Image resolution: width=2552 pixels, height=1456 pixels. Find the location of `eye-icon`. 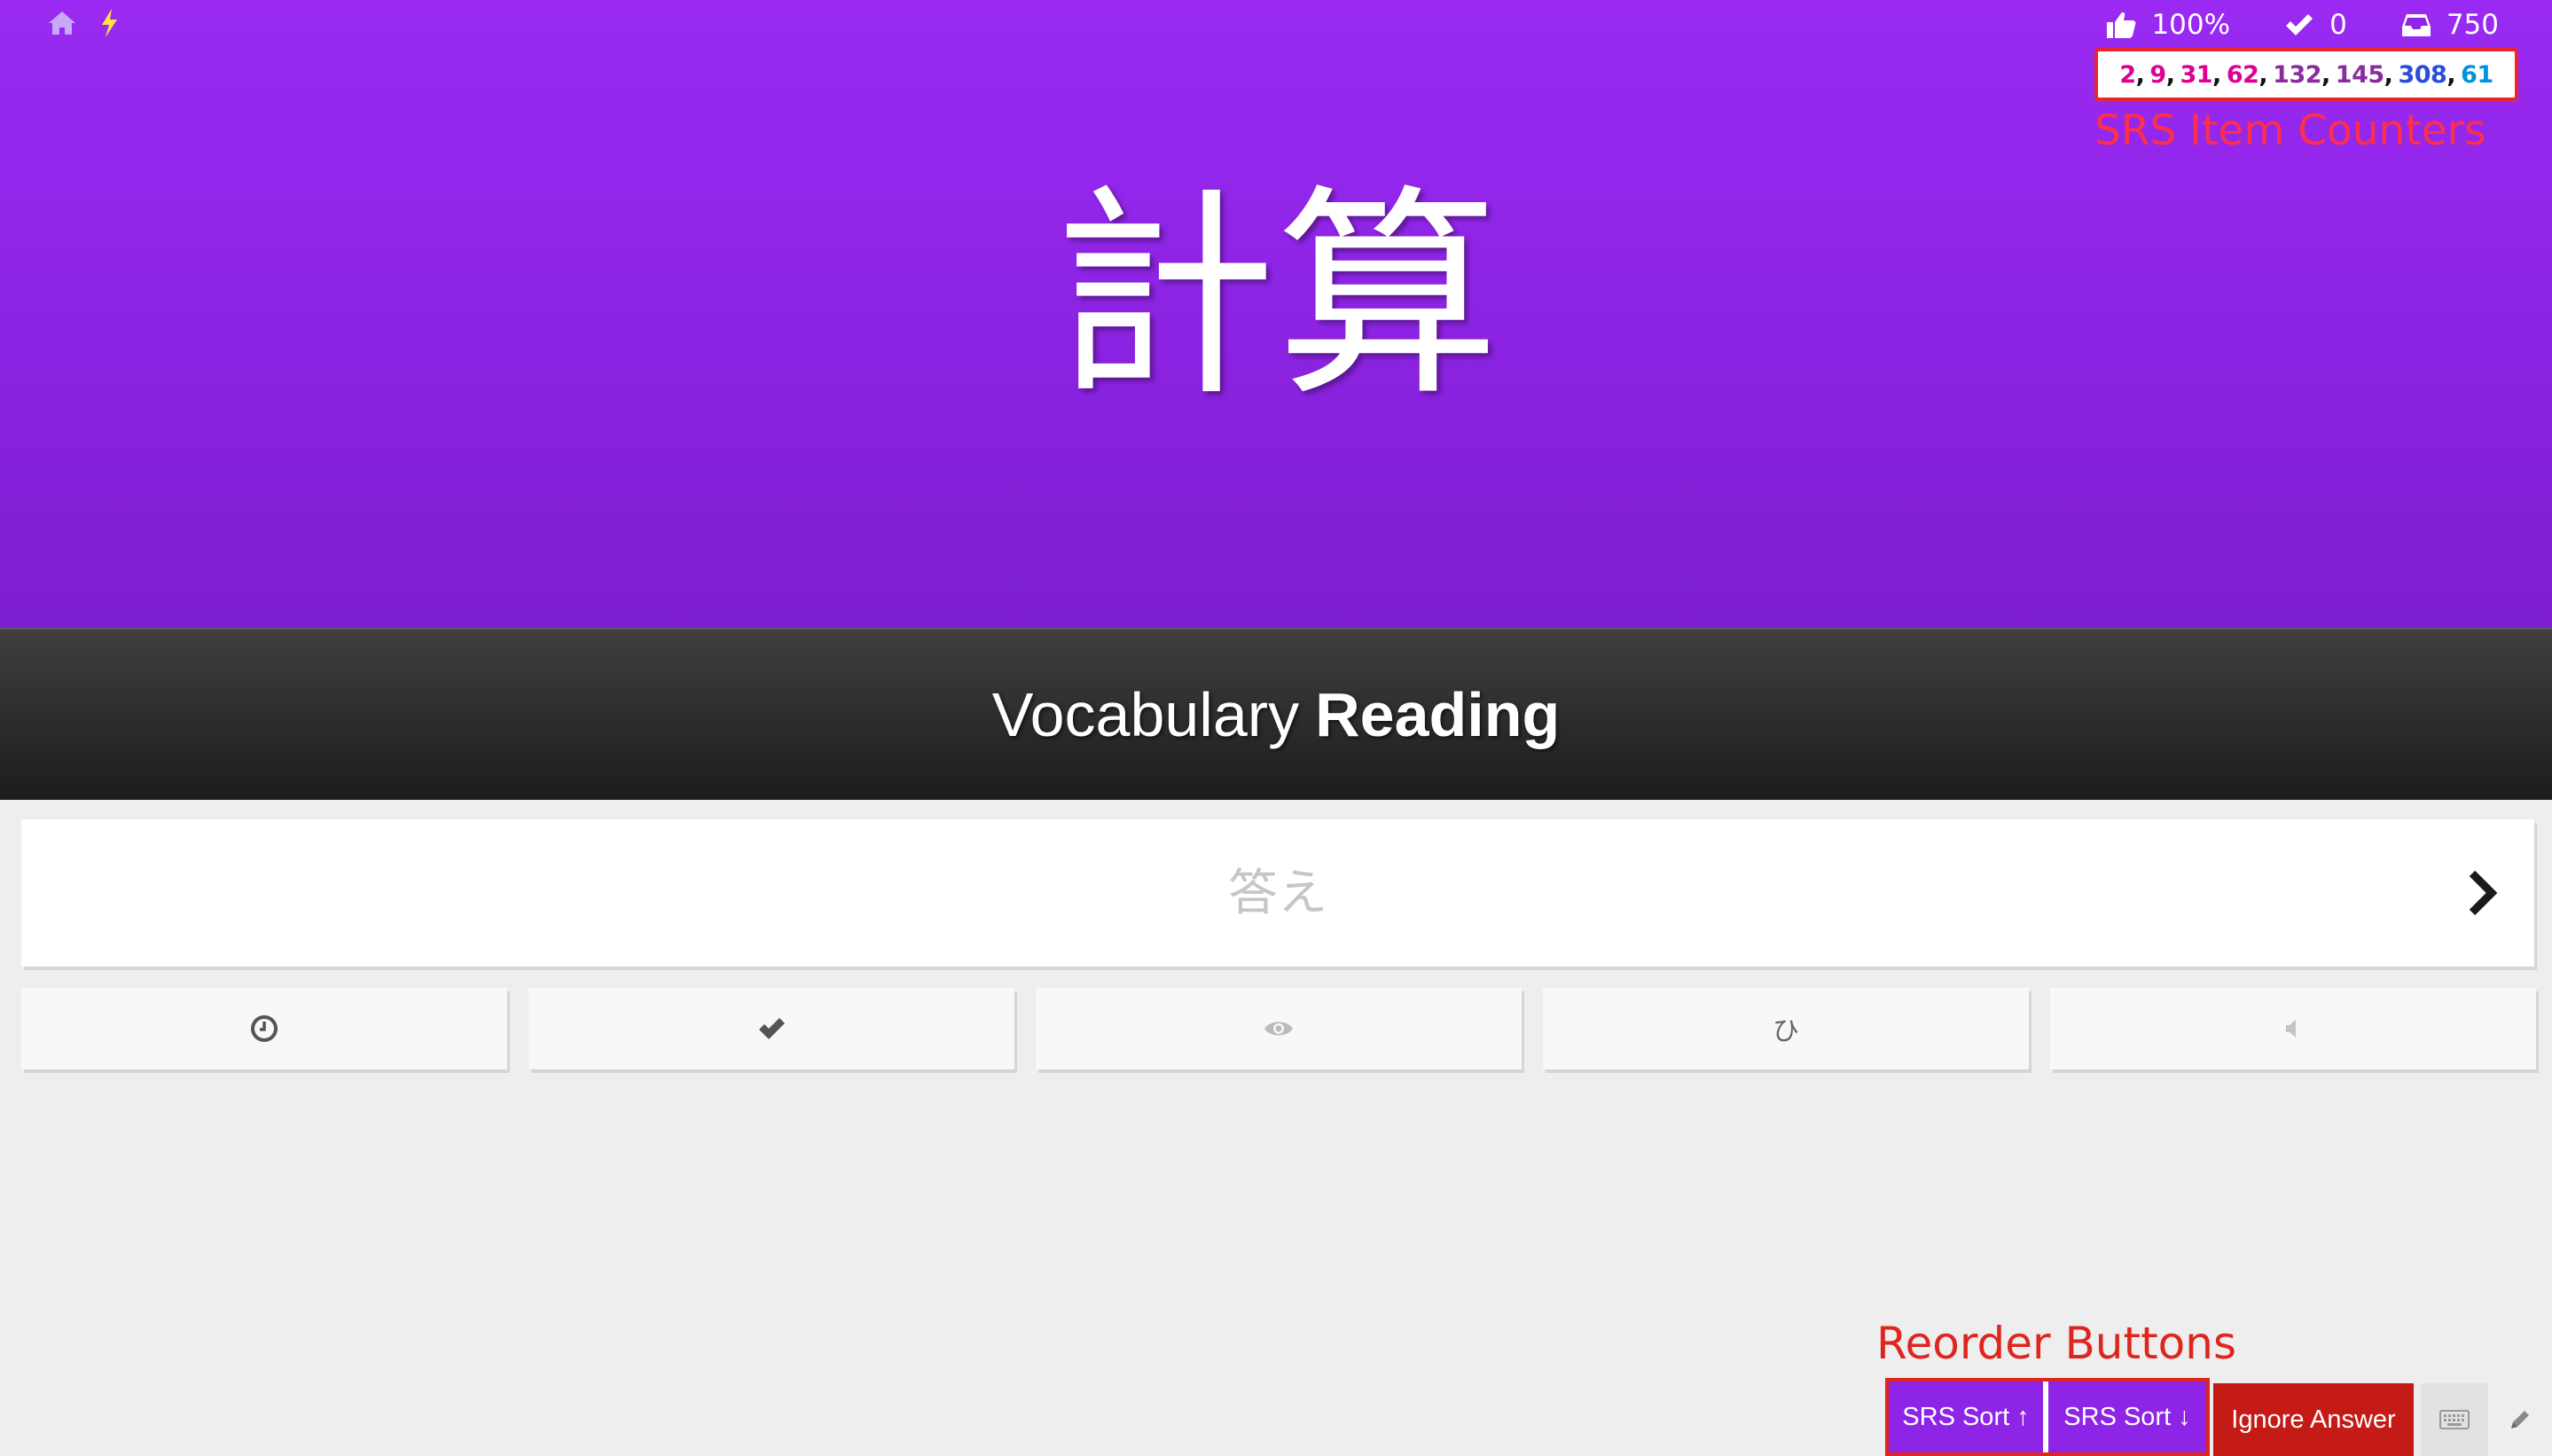

eye-icon is located at coordinates (1278, 1029).